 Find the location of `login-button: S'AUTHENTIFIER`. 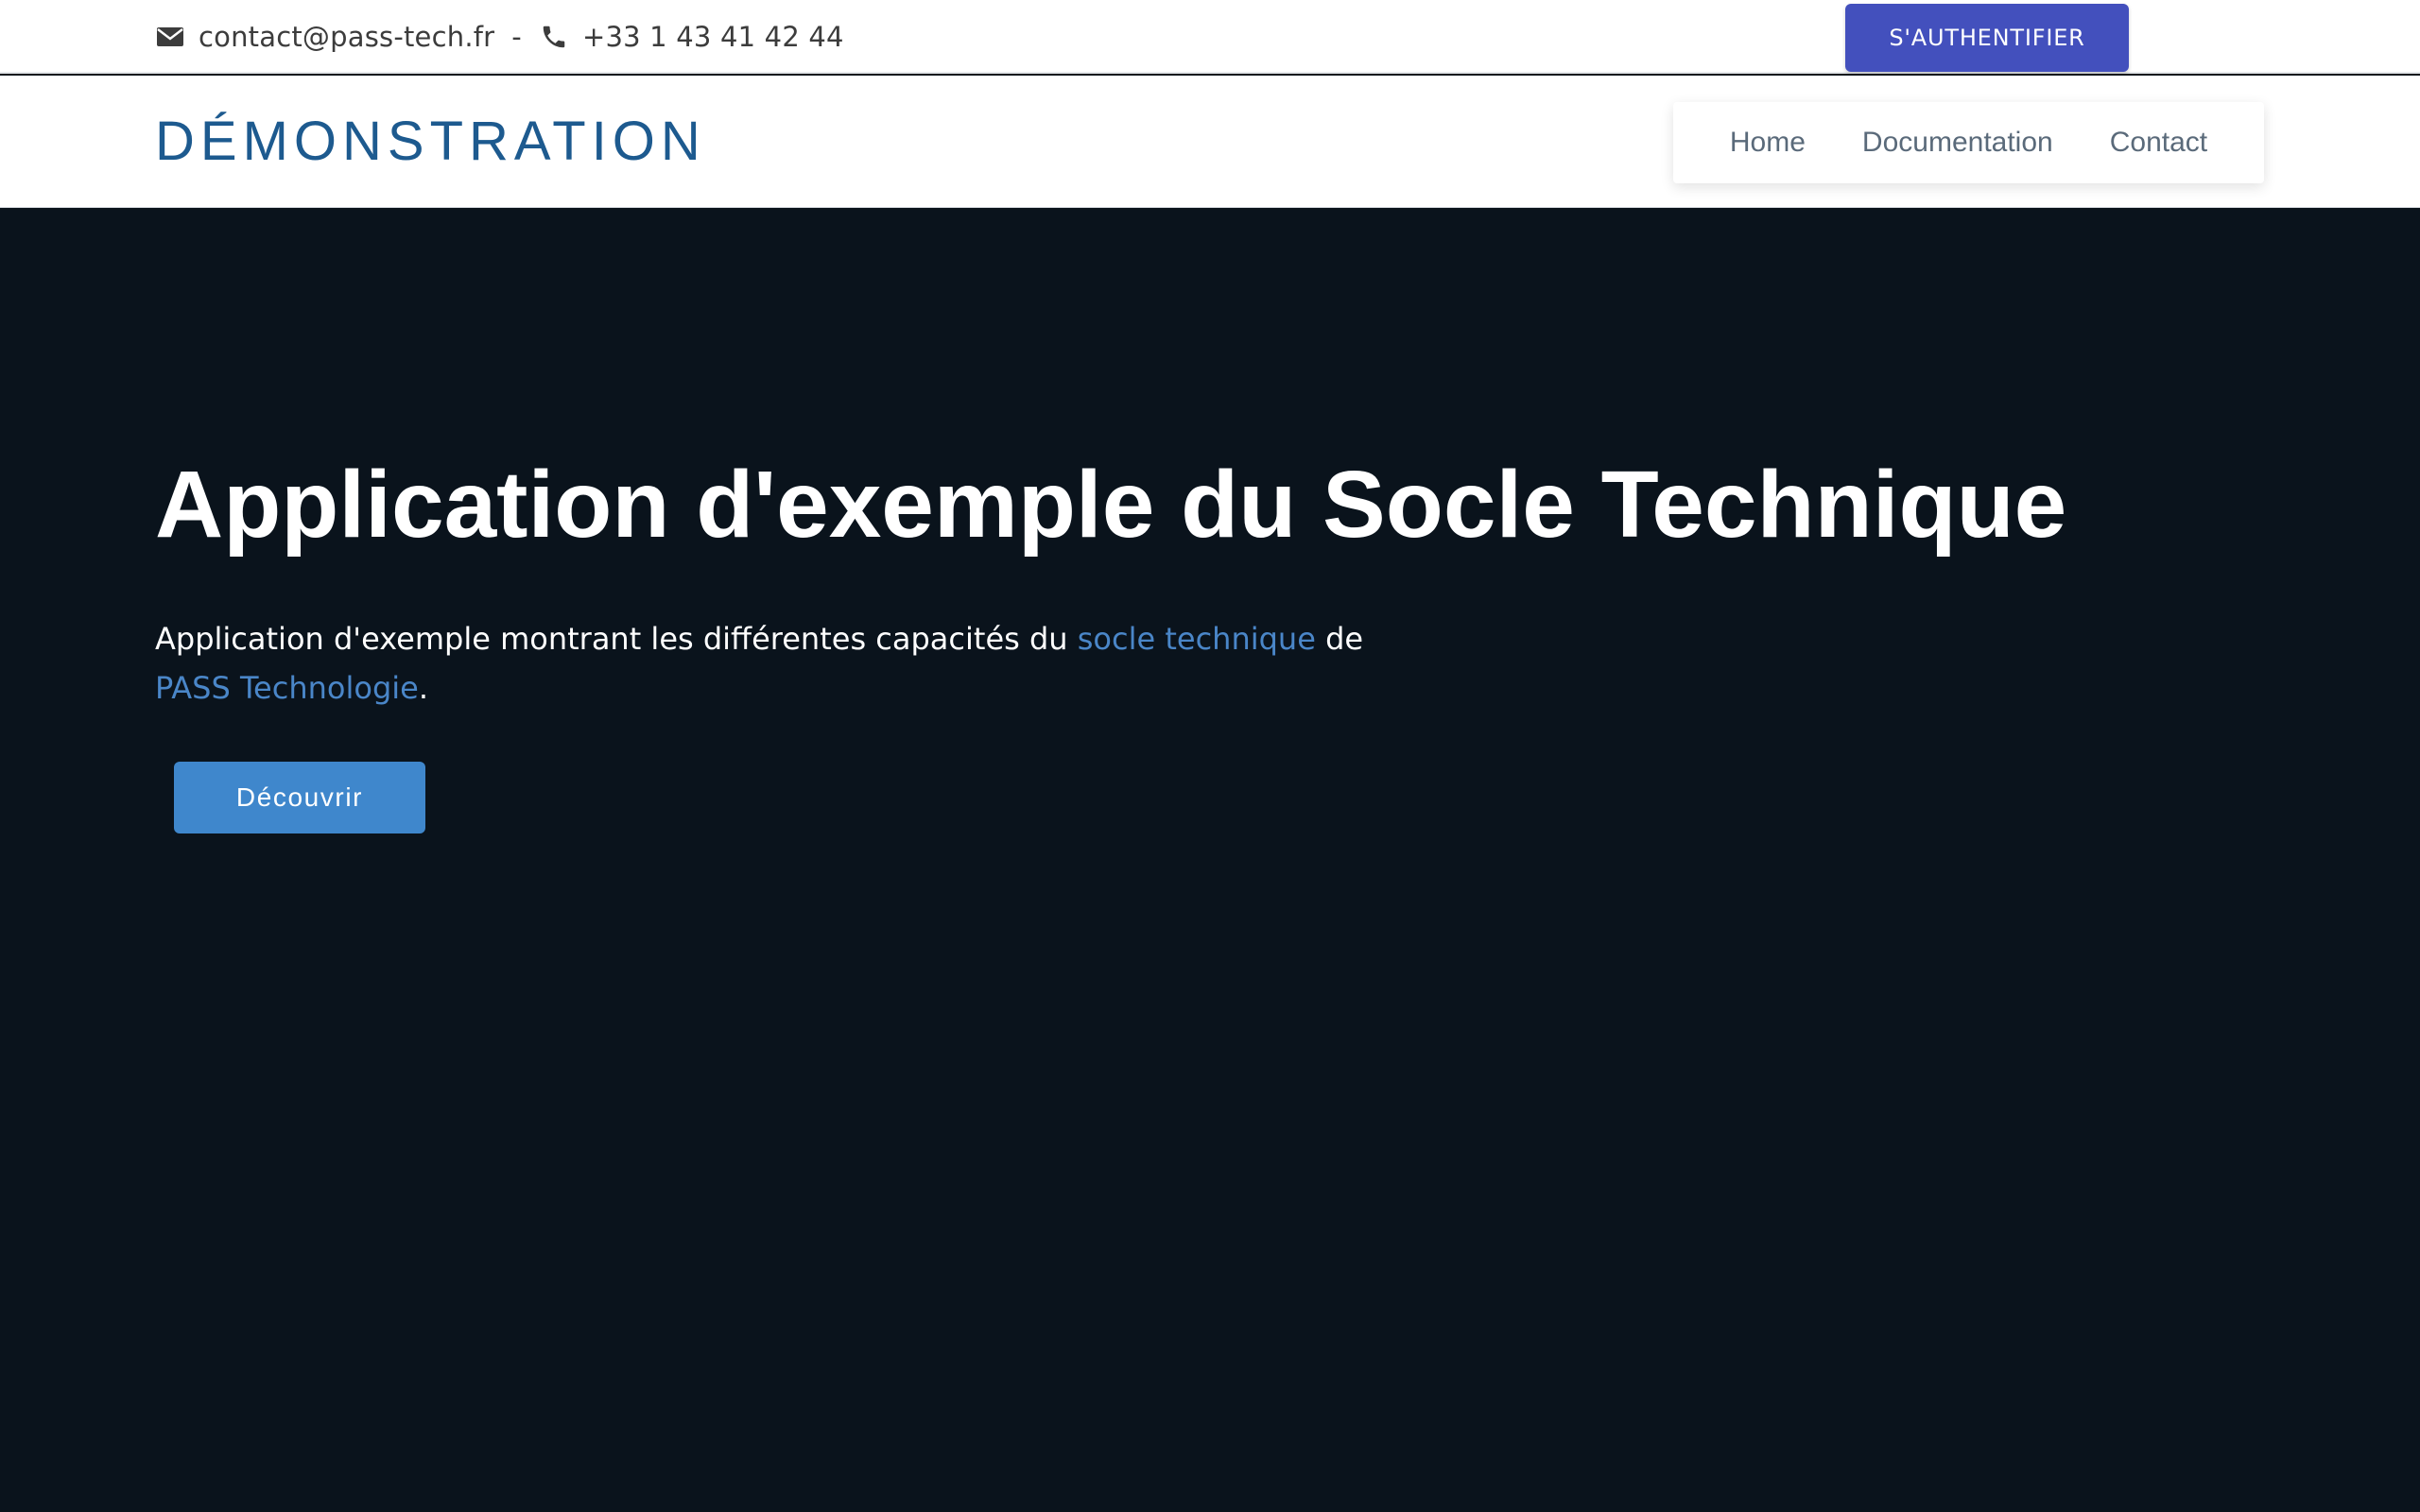

login-button: S'AUTHENTIFIER is located at coordinates (1987, 38).